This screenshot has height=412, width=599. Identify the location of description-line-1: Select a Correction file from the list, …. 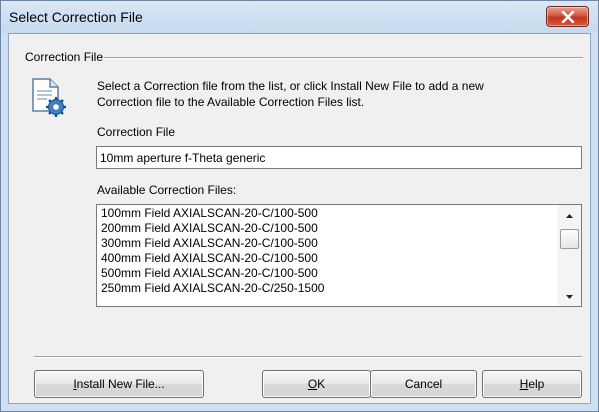
(290, 86).